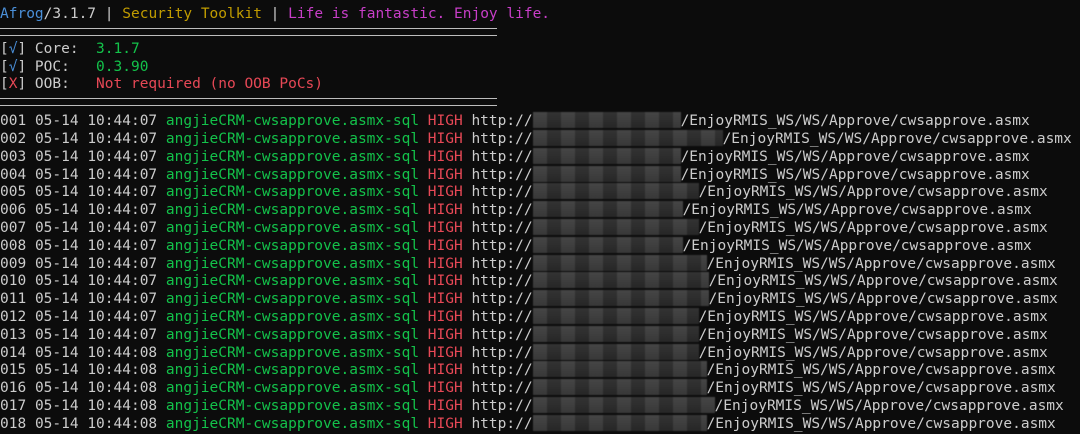 The width and height of the screenshot is (1080, 434). I want to click on result-index: 005, so click(13, 192).